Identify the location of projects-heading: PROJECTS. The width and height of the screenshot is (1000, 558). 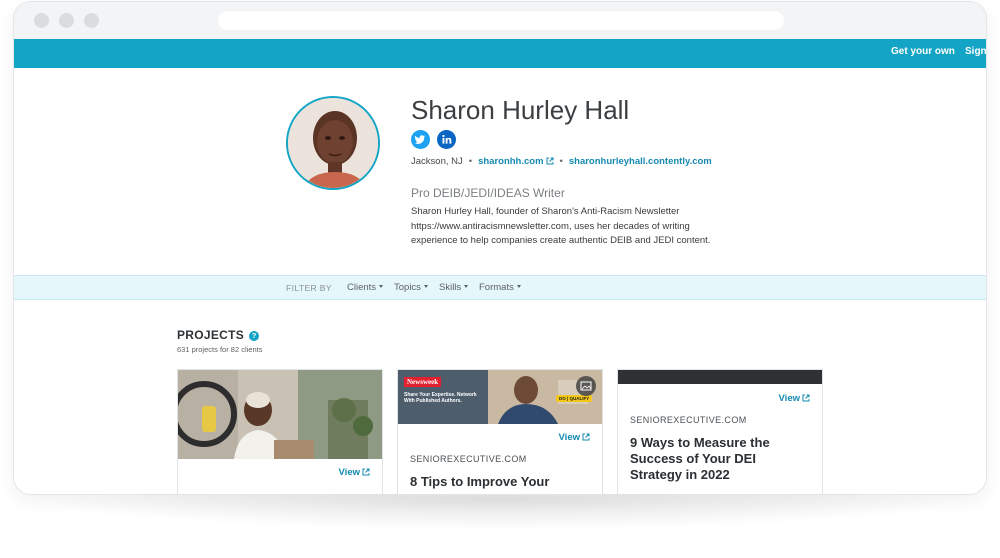
(211, 335).